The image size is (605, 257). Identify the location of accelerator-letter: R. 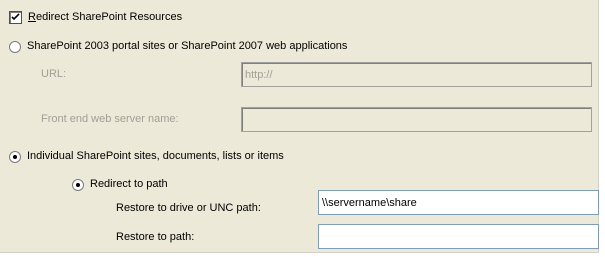
(32, 17).